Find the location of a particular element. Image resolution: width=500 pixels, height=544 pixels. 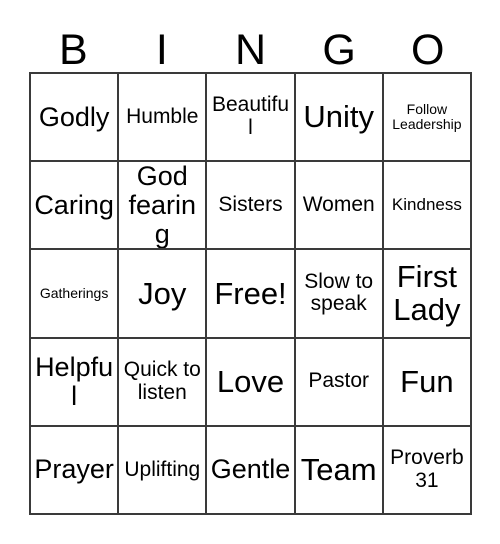

bingo-cell-b3: Gatherings is located at coordinates (75, 294).